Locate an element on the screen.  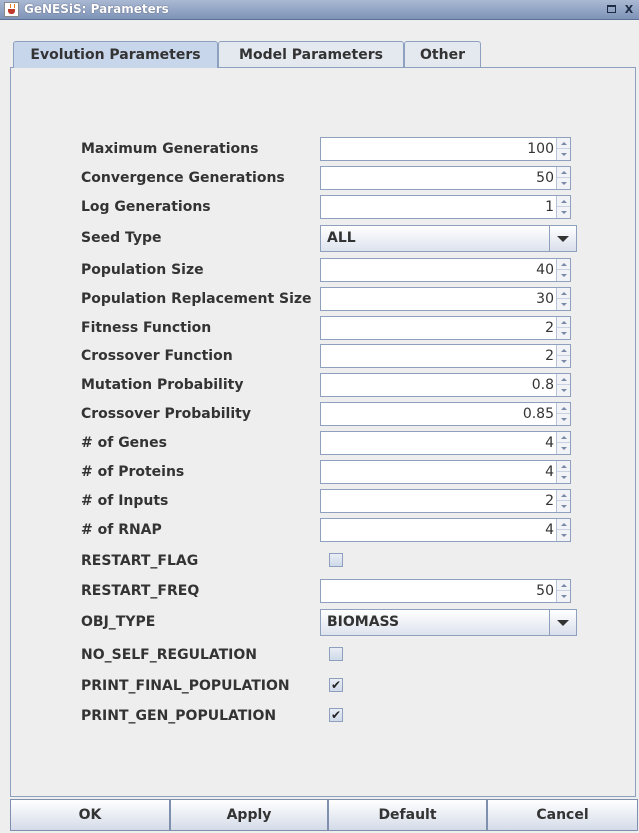
log-generations-spinner: 1 is located at coordinates (445, 207).